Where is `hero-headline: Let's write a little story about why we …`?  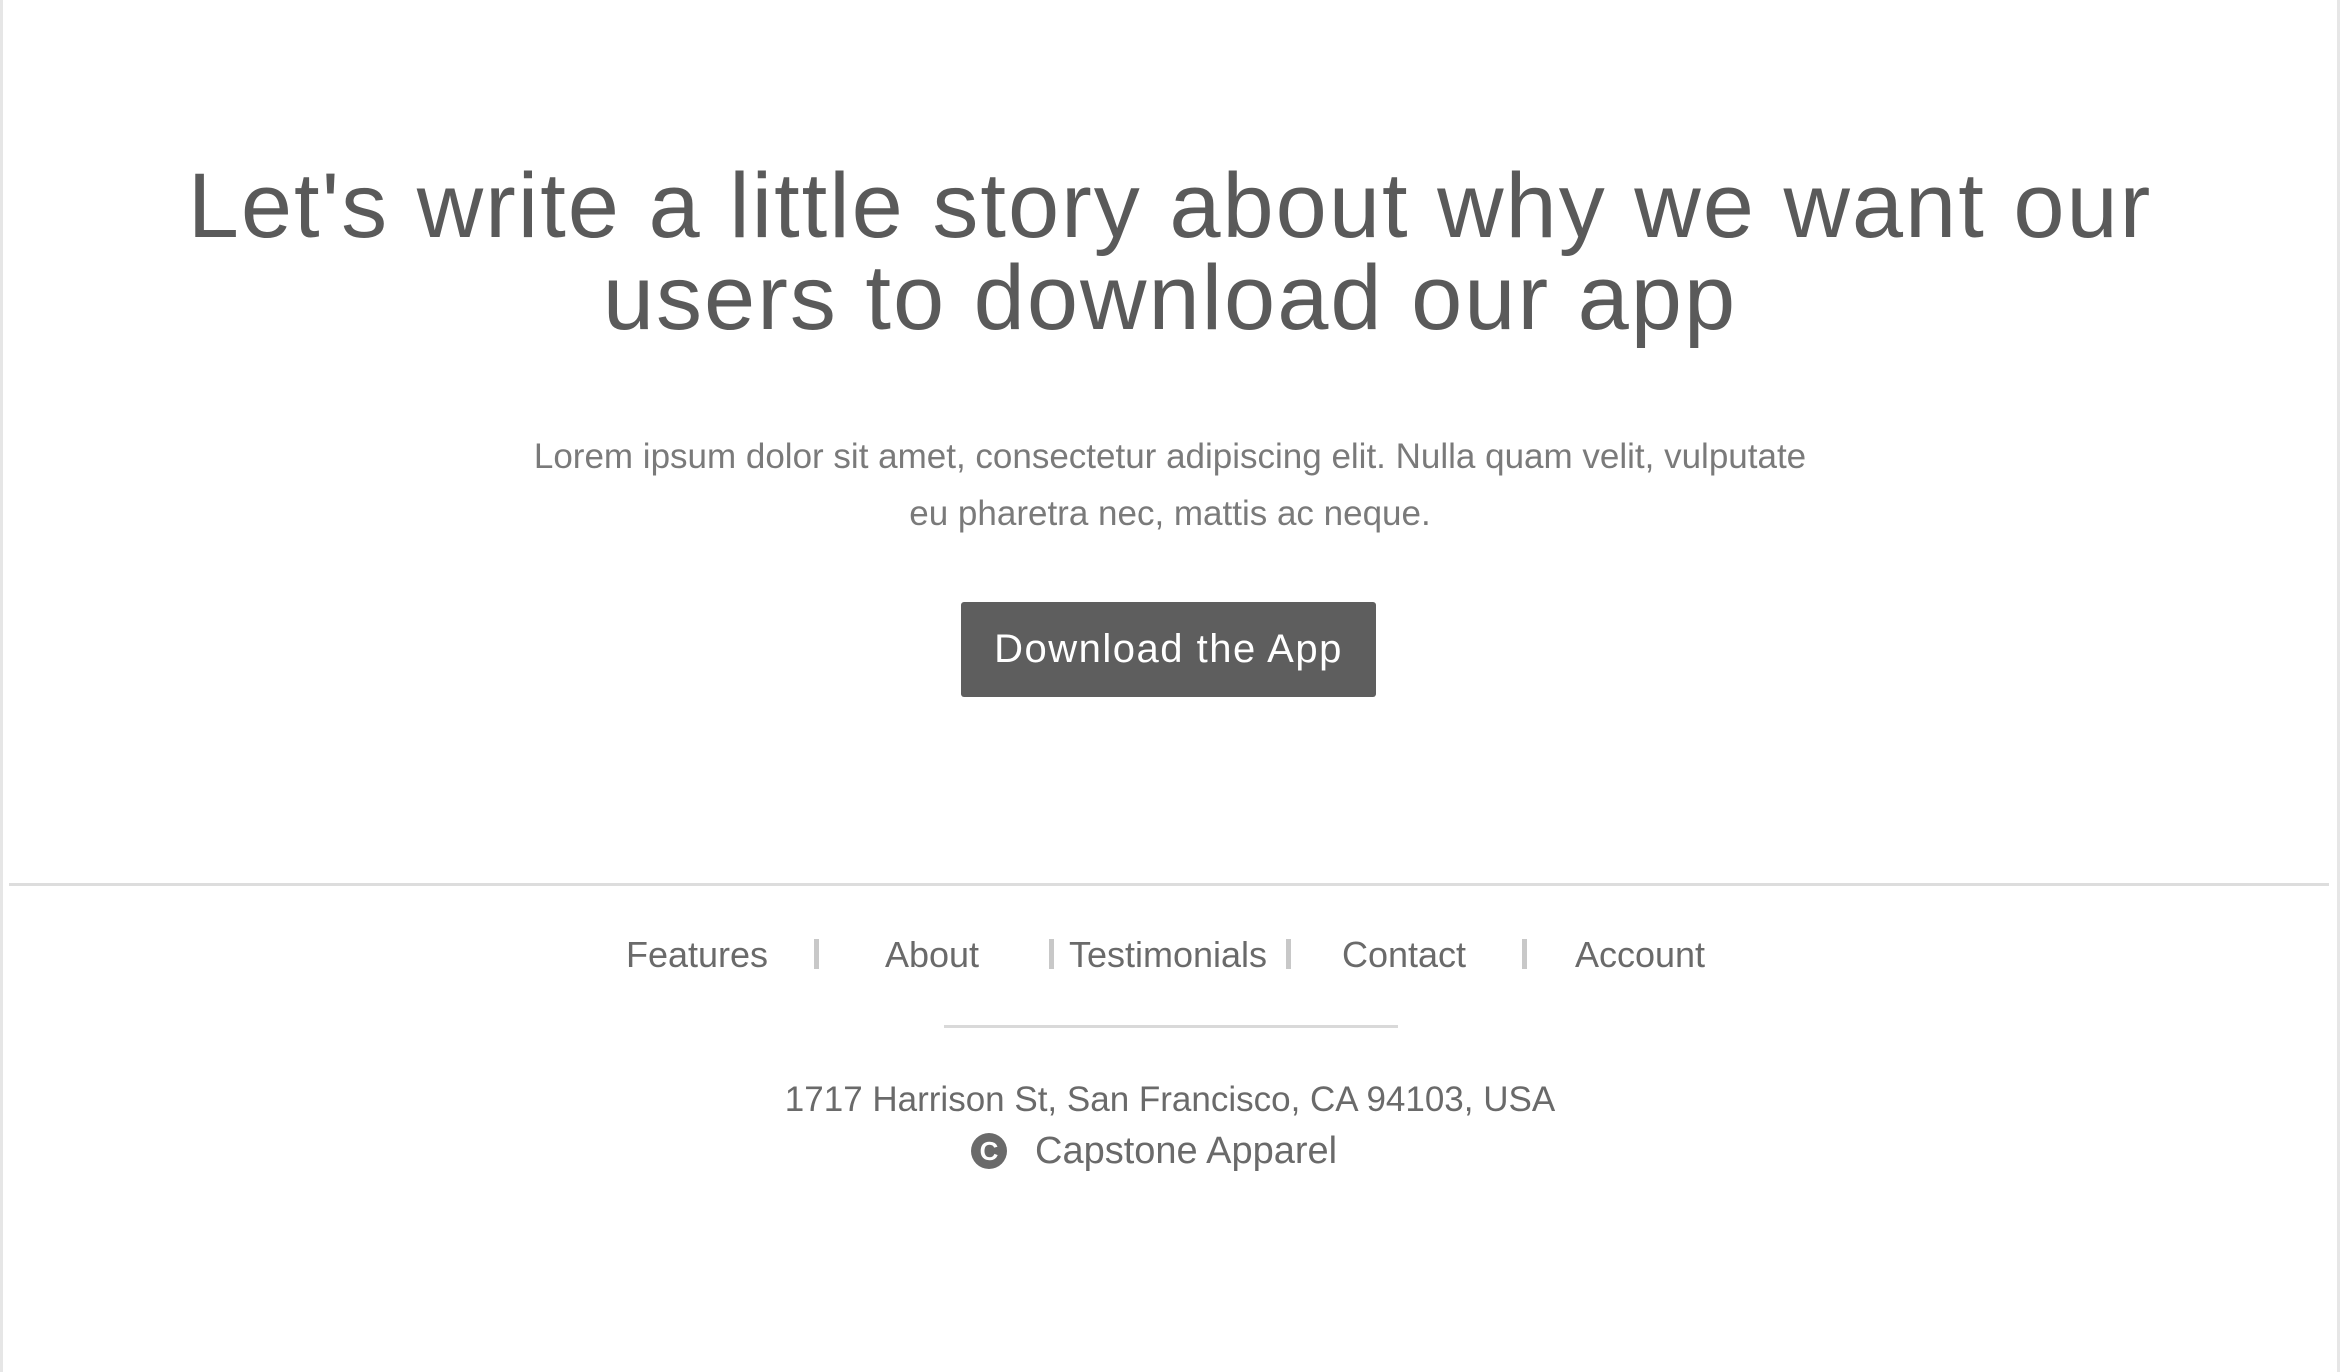 hero-headline: Let's write a little story about why we … is located at coordinates (1170, 252).